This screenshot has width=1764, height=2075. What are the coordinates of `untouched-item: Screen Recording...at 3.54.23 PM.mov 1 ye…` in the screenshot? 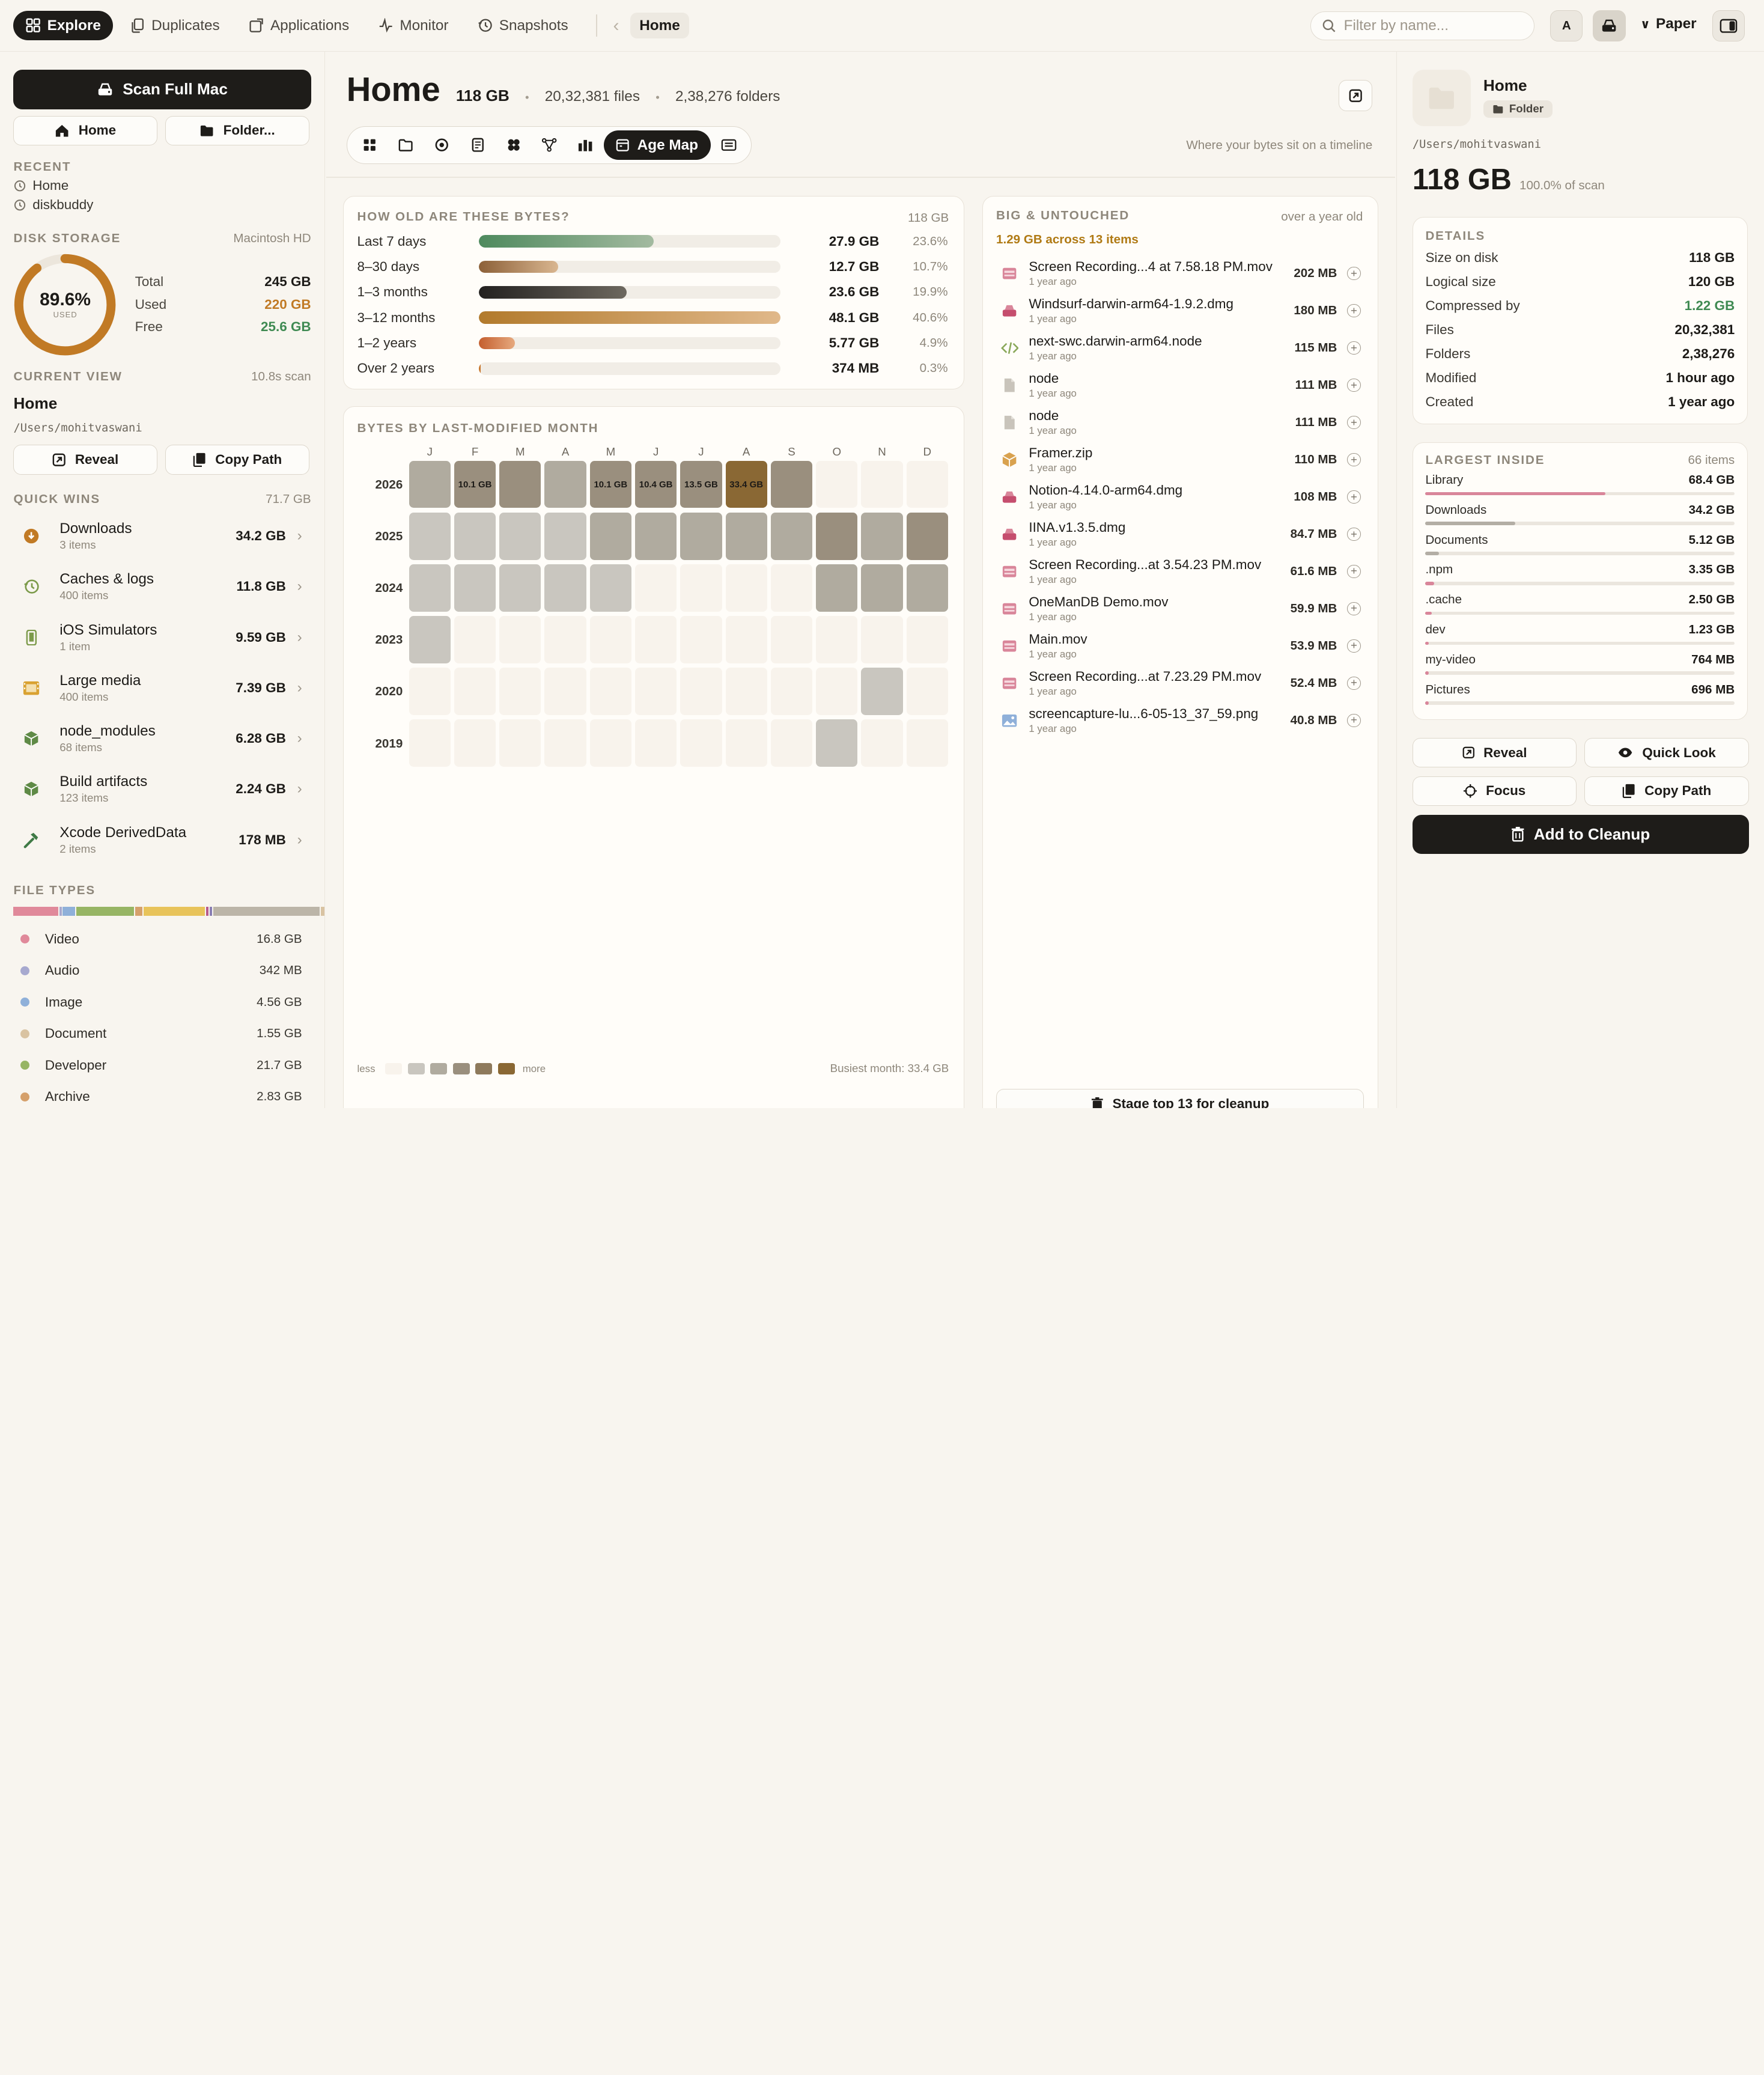 It's located at (1181, 571).